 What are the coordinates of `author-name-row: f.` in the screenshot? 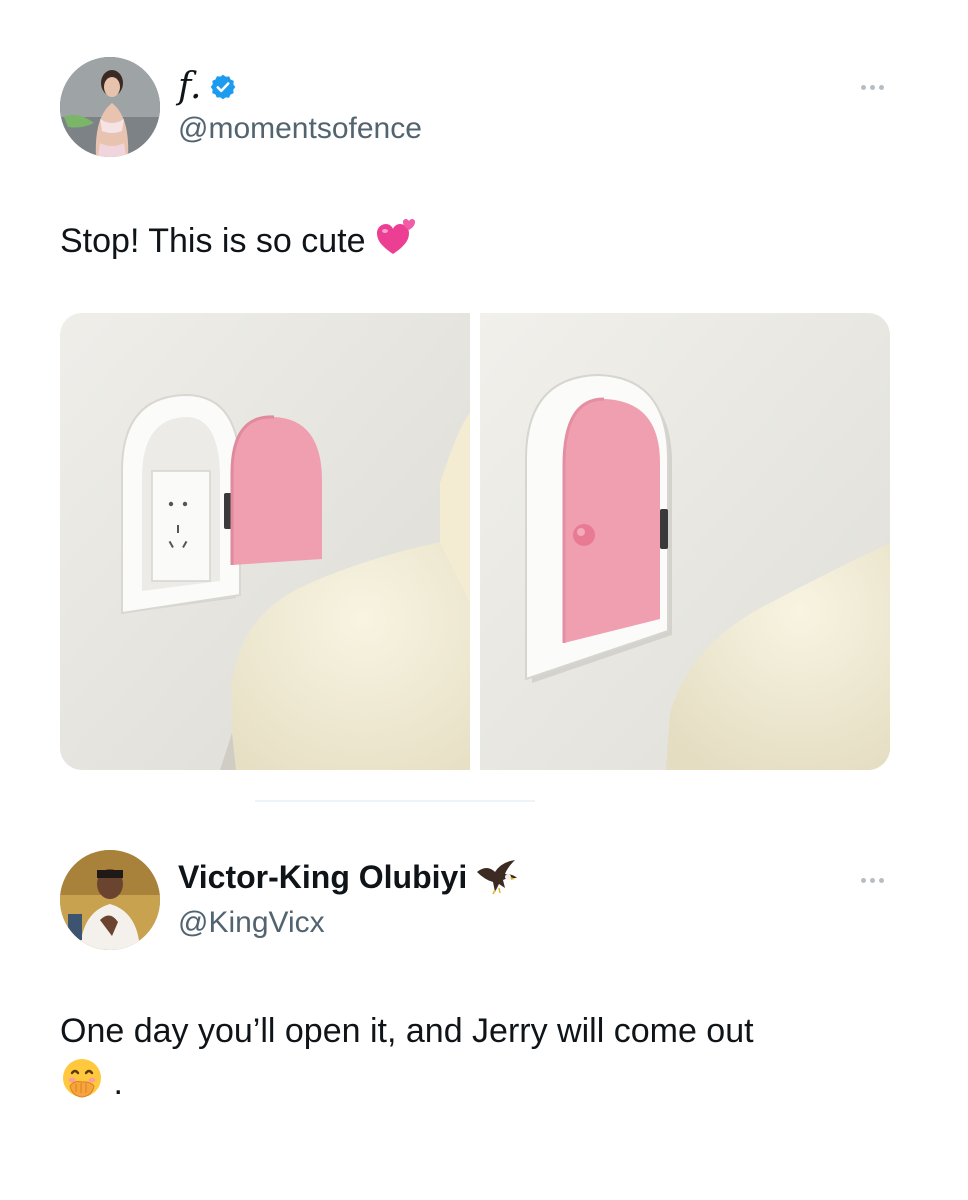 It's located at (207, 86).